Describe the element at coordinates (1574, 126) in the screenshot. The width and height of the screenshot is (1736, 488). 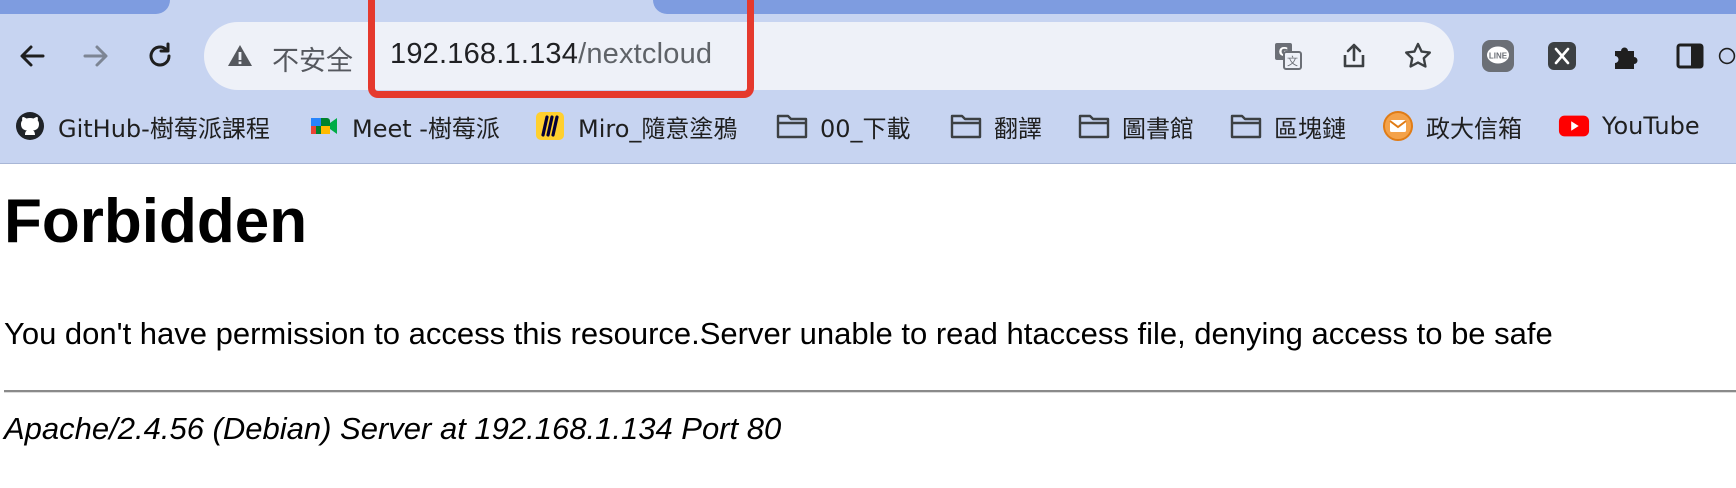
I see `youtube-icon` at that location.